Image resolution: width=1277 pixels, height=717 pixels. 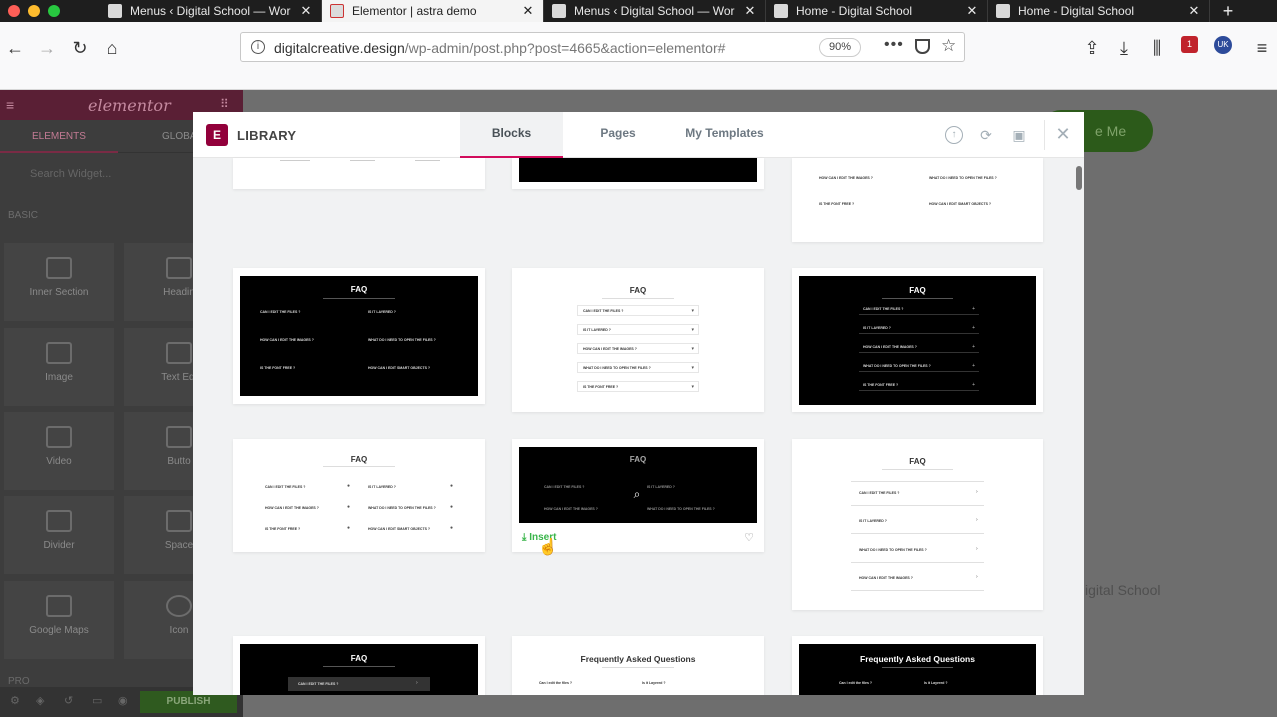 I want to click on tab-global: GLOBA, so click(x=179, y=136).